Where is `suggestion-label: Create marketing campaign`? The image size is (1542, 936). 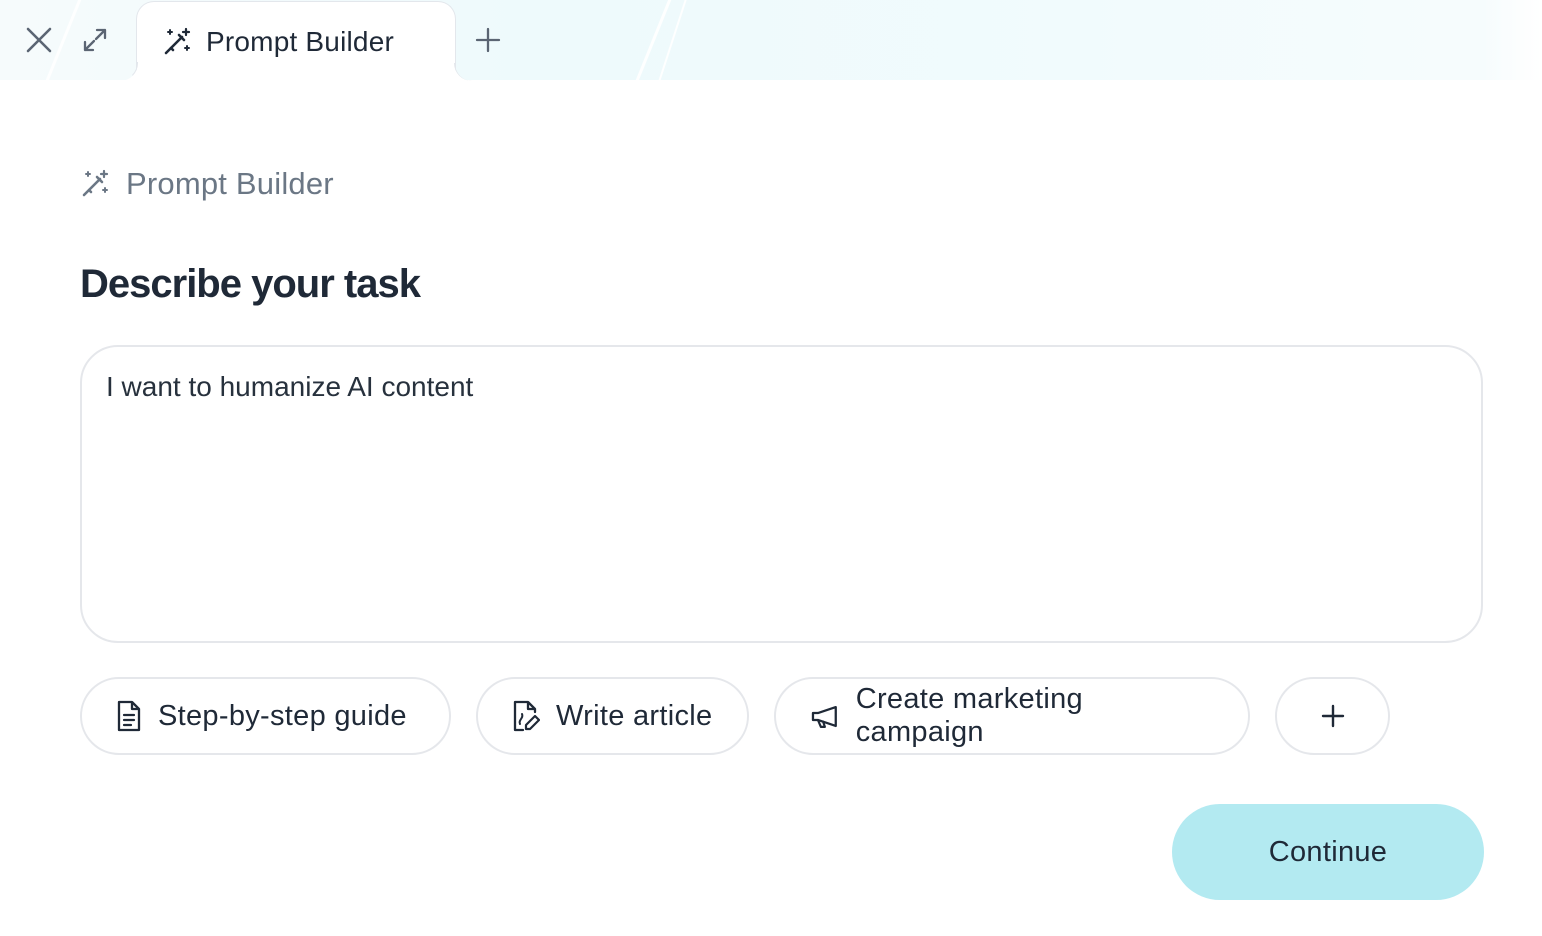 suggestion-label: Create marketing campaign is located at coordinates (969, 715).